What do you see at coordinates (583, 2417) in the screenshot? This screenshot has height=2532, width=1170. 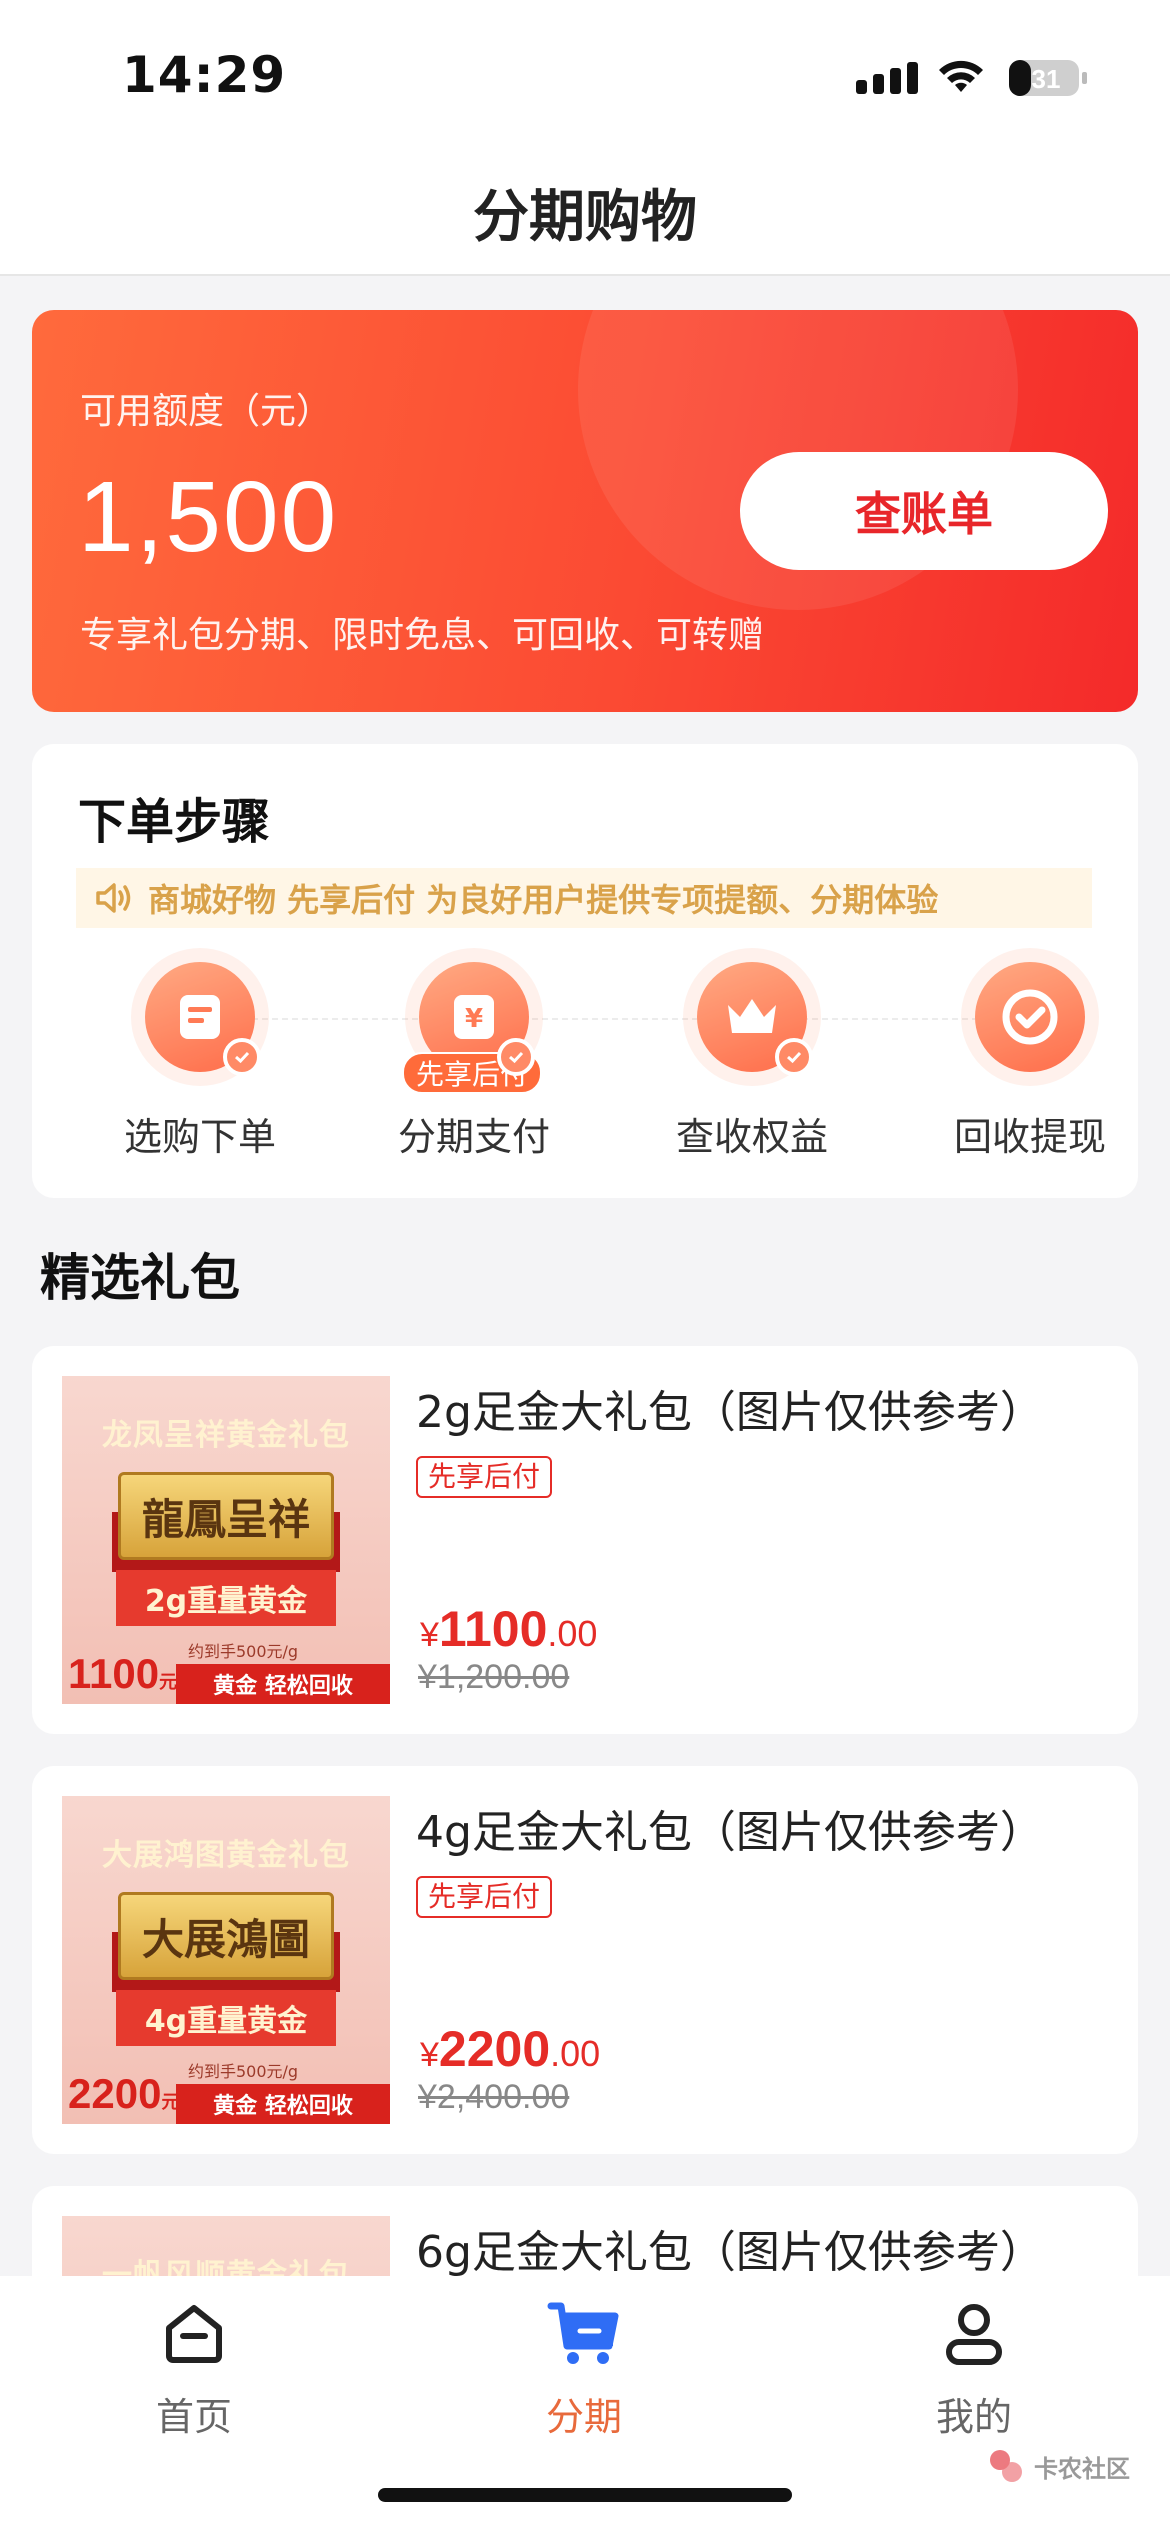 I see `tab-label: 分期` at bounding box center [583, 2417].